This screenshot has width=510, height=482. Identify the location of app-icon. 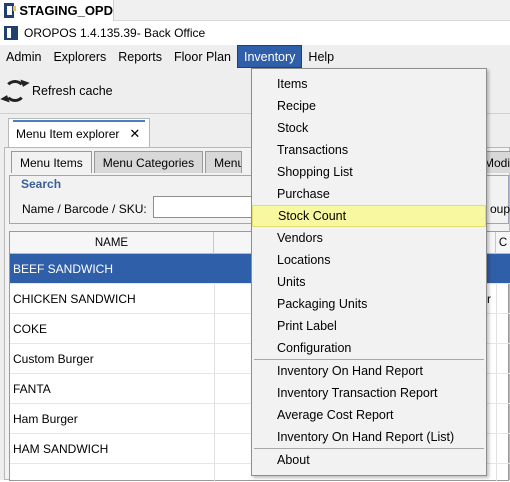
(11, 33).